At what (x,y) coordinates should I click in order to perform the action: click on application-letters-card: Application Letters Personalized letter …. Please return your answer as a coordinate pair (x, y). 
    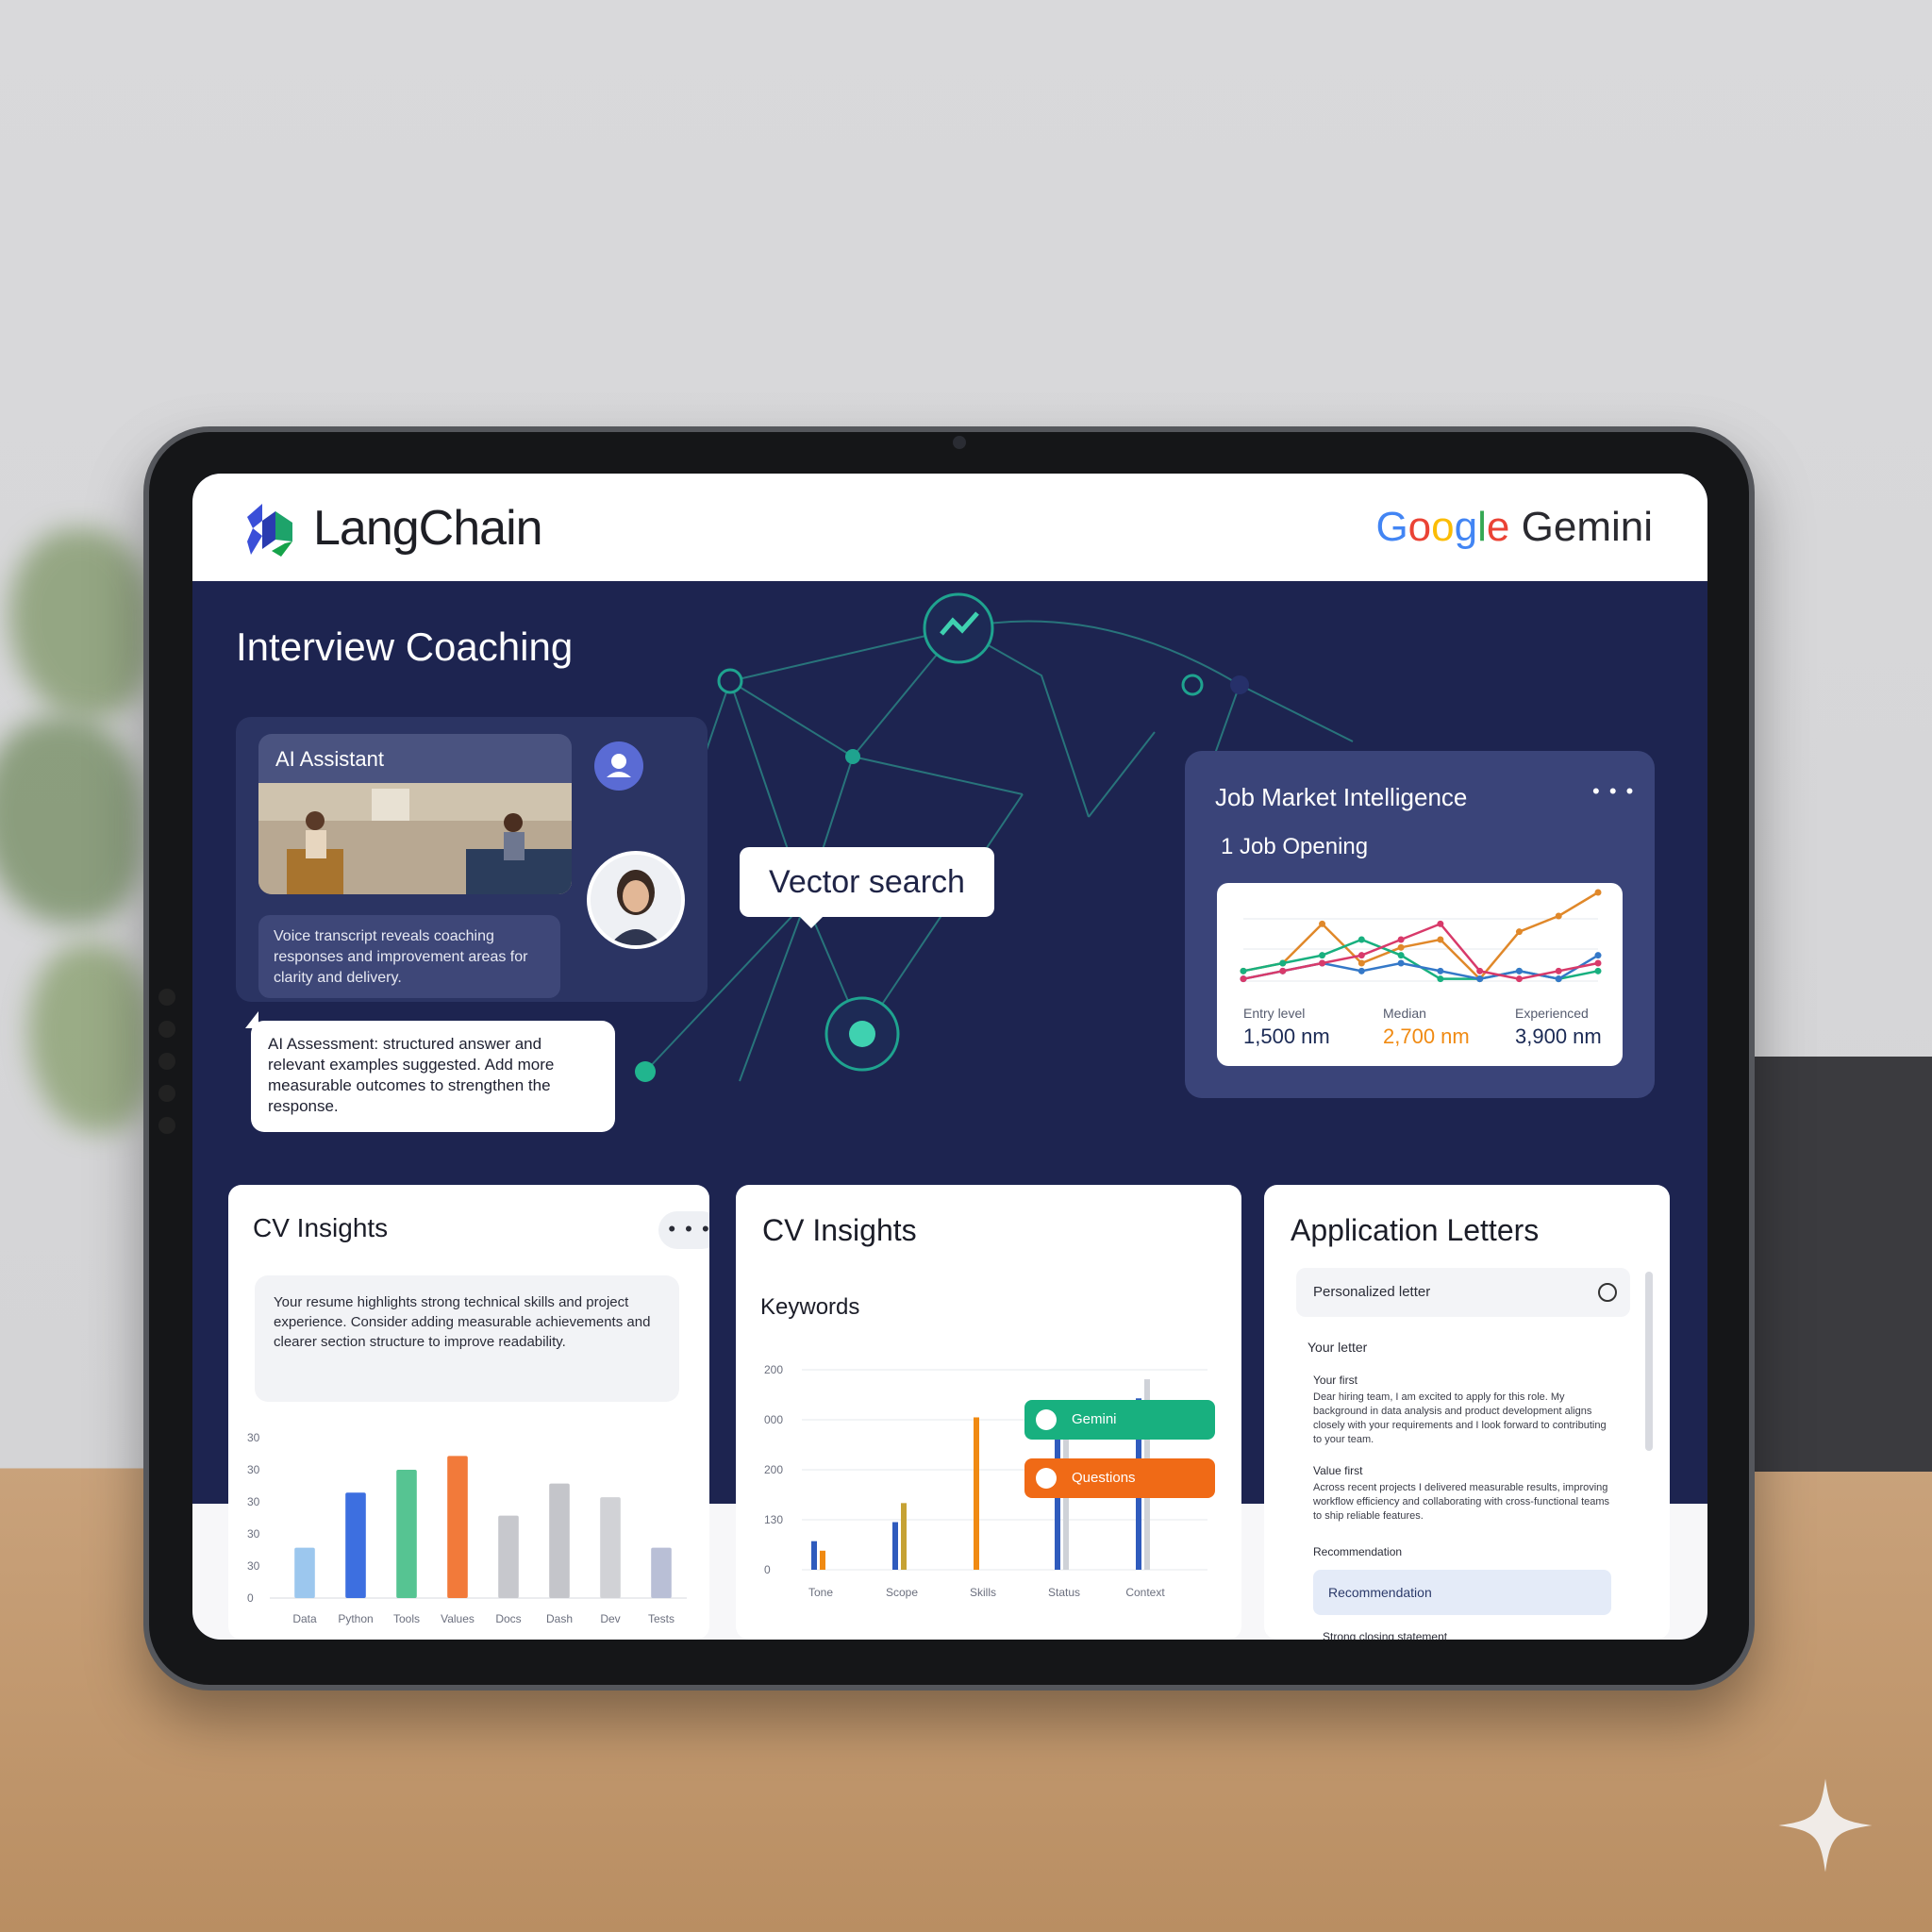
    Looking at the image, I should click on (1467, 1412).